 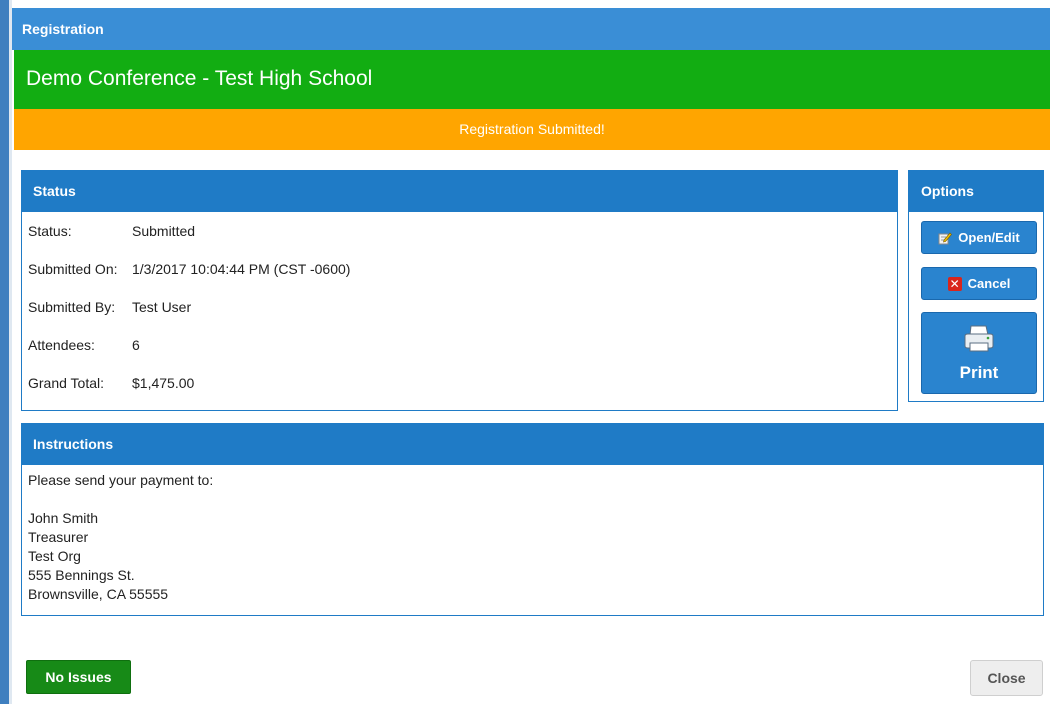 What do you see at coordinates (459, 191) in the screenshot?
I see `status-panel-header: Status` at bounding box center [459, 191].